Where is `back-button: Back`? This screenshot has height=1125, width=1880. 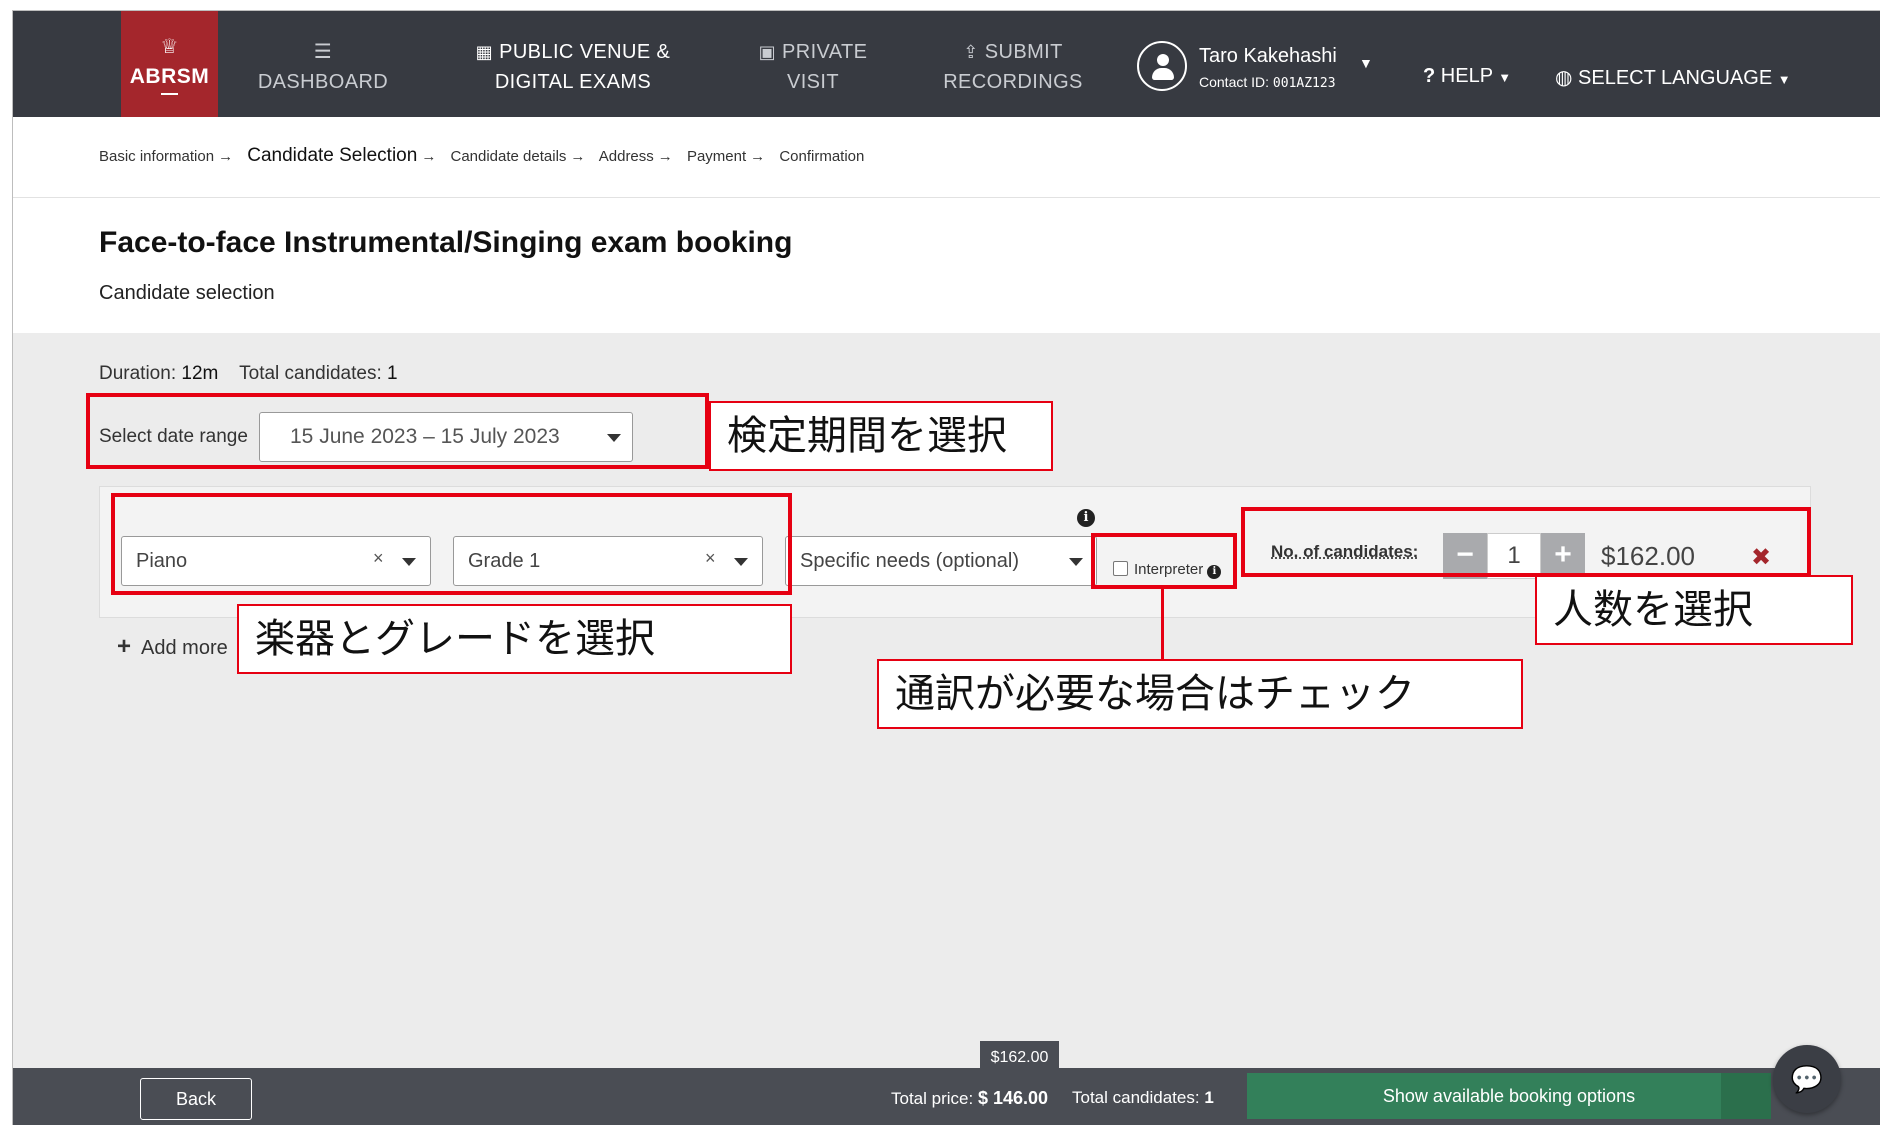 back-button: Back is located at coordinates (196, 1099).